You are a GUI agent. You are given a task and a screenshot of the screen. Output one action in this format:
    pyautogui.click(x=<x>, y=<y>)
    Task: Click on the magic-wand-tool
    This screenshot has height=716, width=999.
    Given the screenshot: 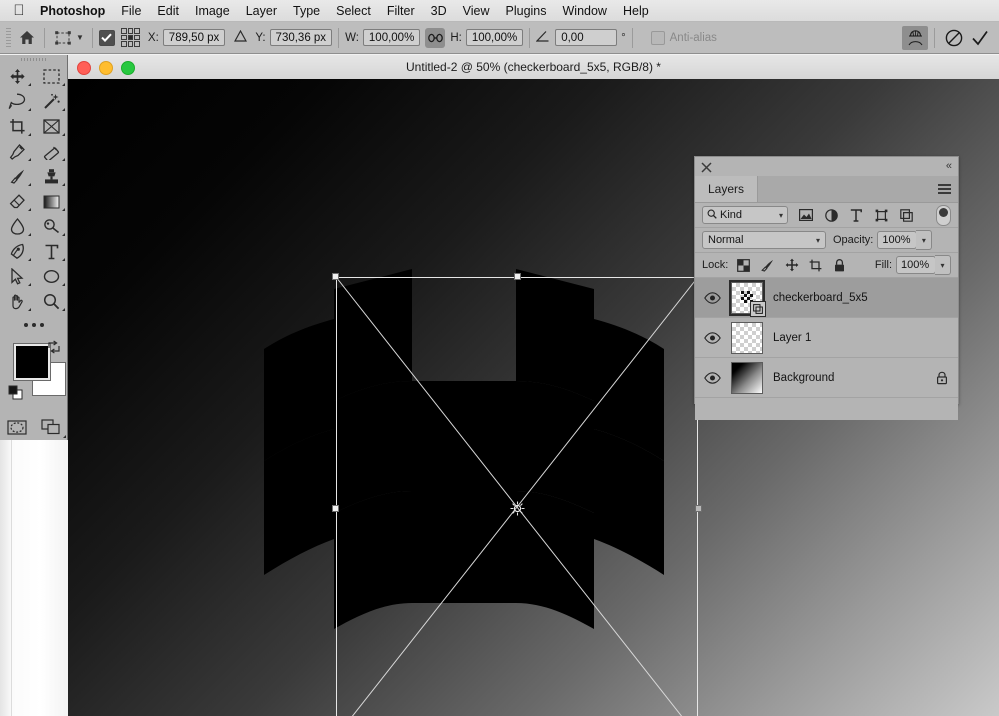 What is the action you would take?
    pyautogui.click(x=51, y=101)
    